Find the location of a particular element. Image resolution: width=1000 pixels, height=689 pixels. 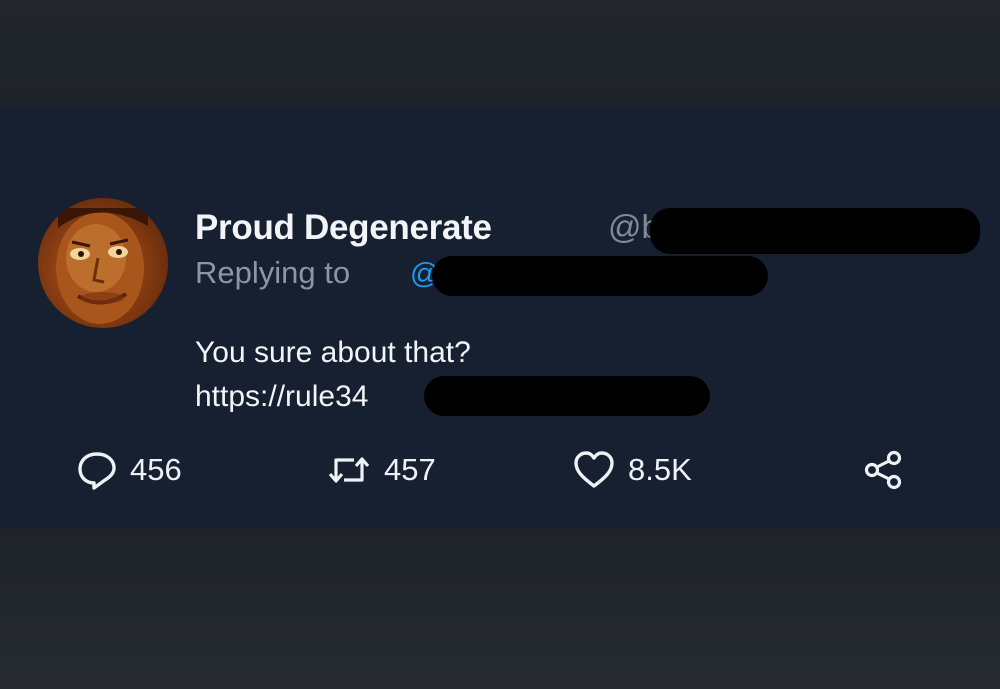

retweet-count: 457 is located at coordinates (410, 469).